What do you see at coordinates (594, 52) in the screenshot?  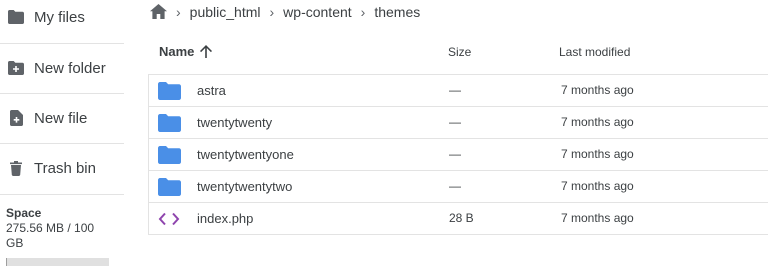 I see `column-header-modified: Last modified` at bounding box center [594, 52].